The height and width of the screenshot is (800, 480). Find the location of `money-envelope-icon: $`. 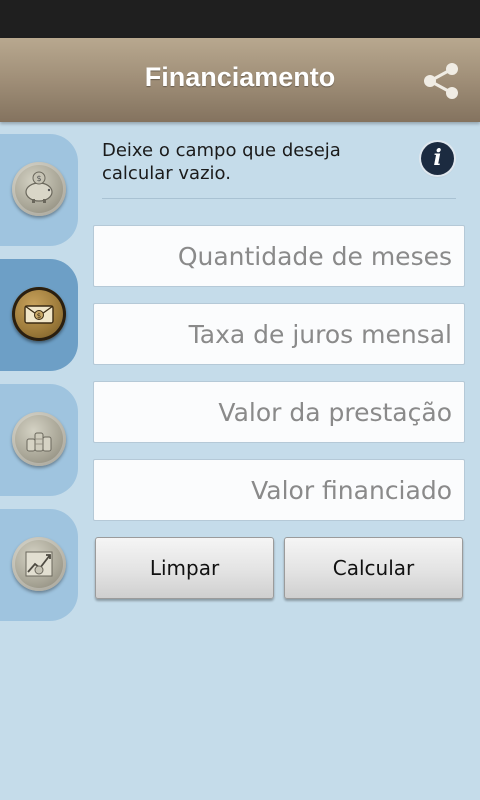

money-envelope-icon: $ is located at coordinates (39, 314).